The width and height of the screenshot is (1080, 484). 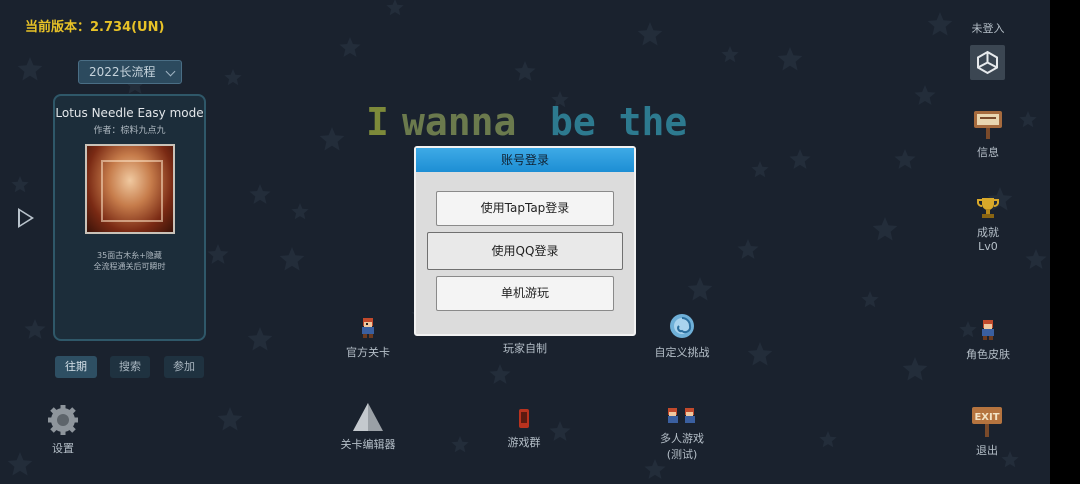 What do you see at coordinates (129, 255) in the screenshot?
I see `card-desc-line1: 35面古木糸+隐藏` at bounding box center [129, 255].